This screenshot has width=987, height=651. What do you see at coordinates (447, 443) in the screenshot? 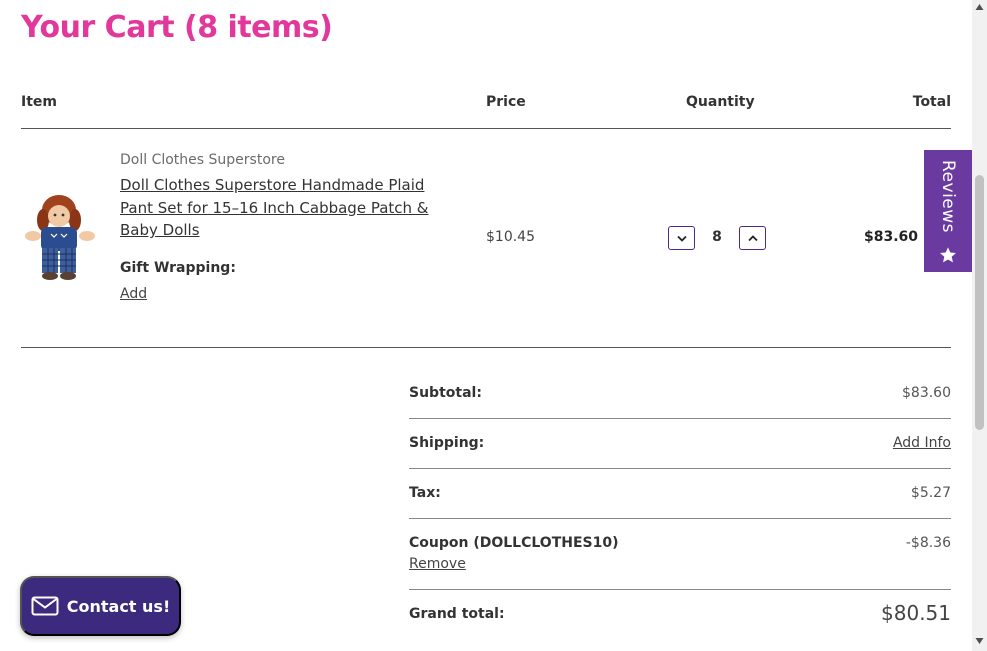
I see `shipping-label: Shipping:` at bounding box center [447, 443].